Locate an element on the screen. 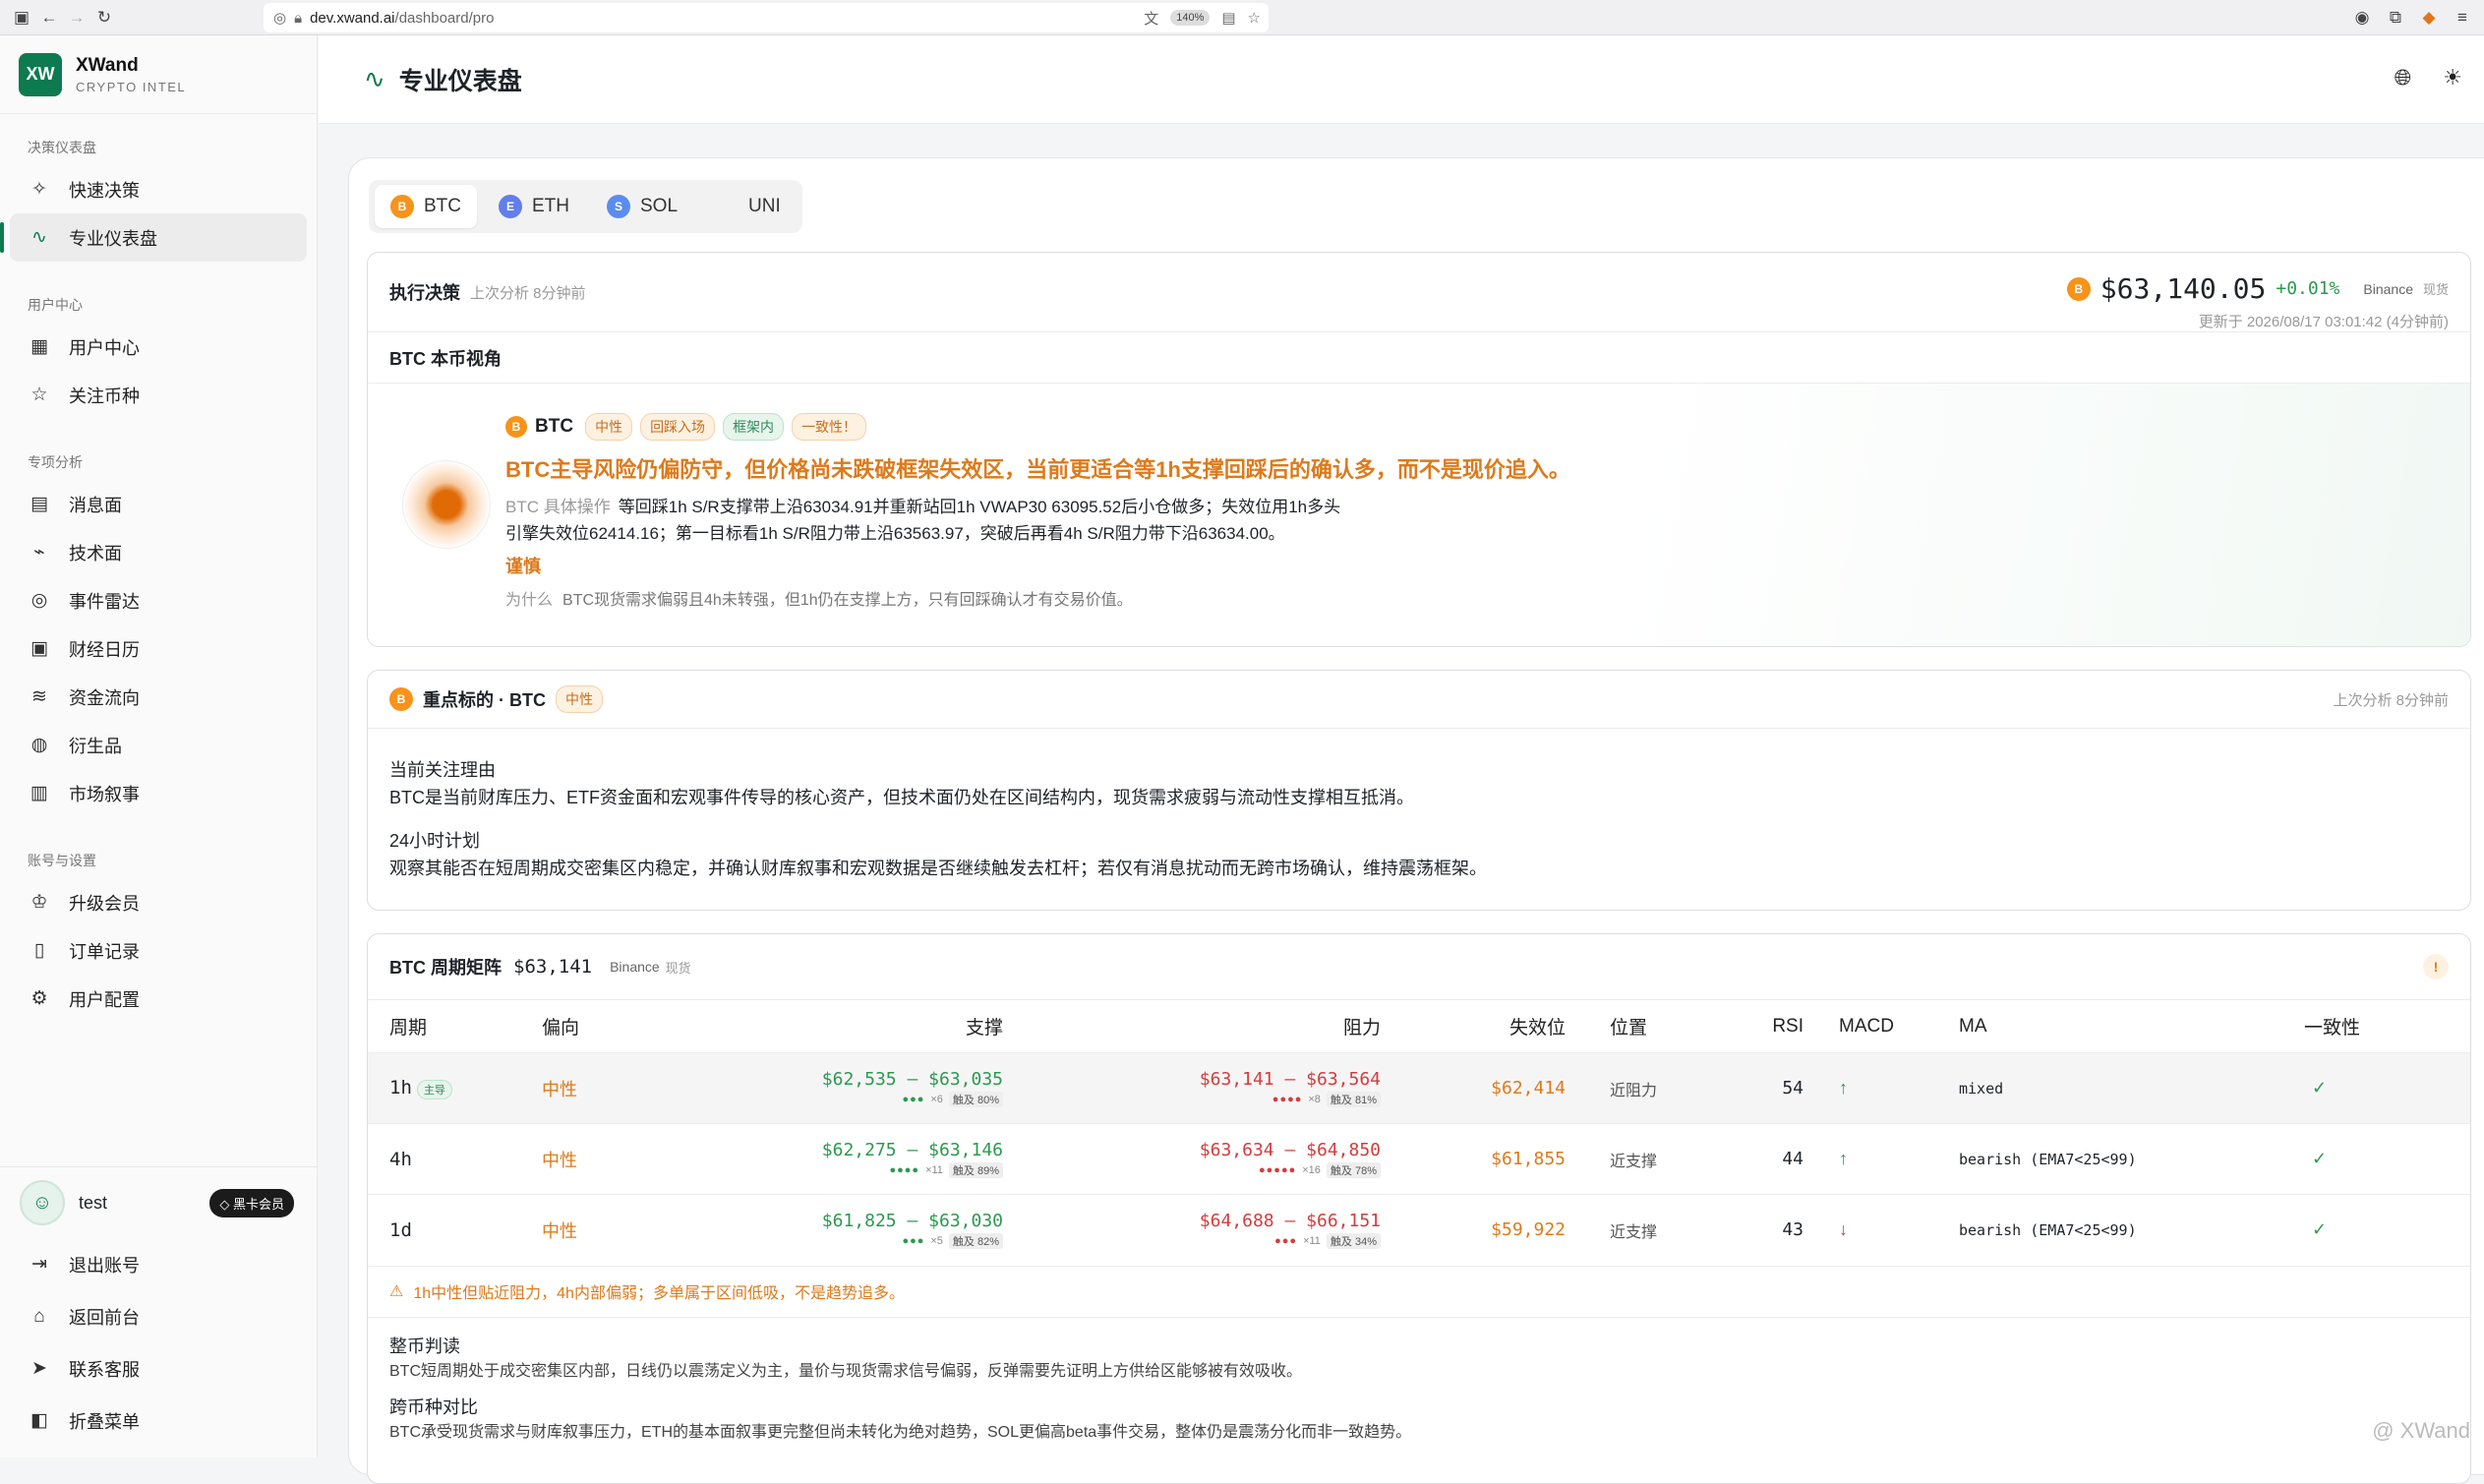 The image size is (2484, 1484). sidebar-item-quick-decision: ✧快速决策 is located at coordinates (158, 189).